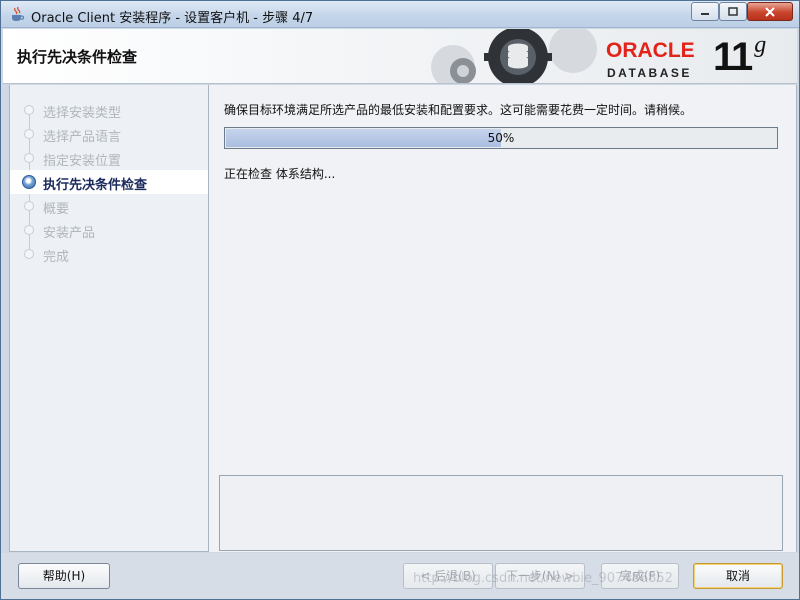  I want to click on step-label: 概要, so click(56, 209).